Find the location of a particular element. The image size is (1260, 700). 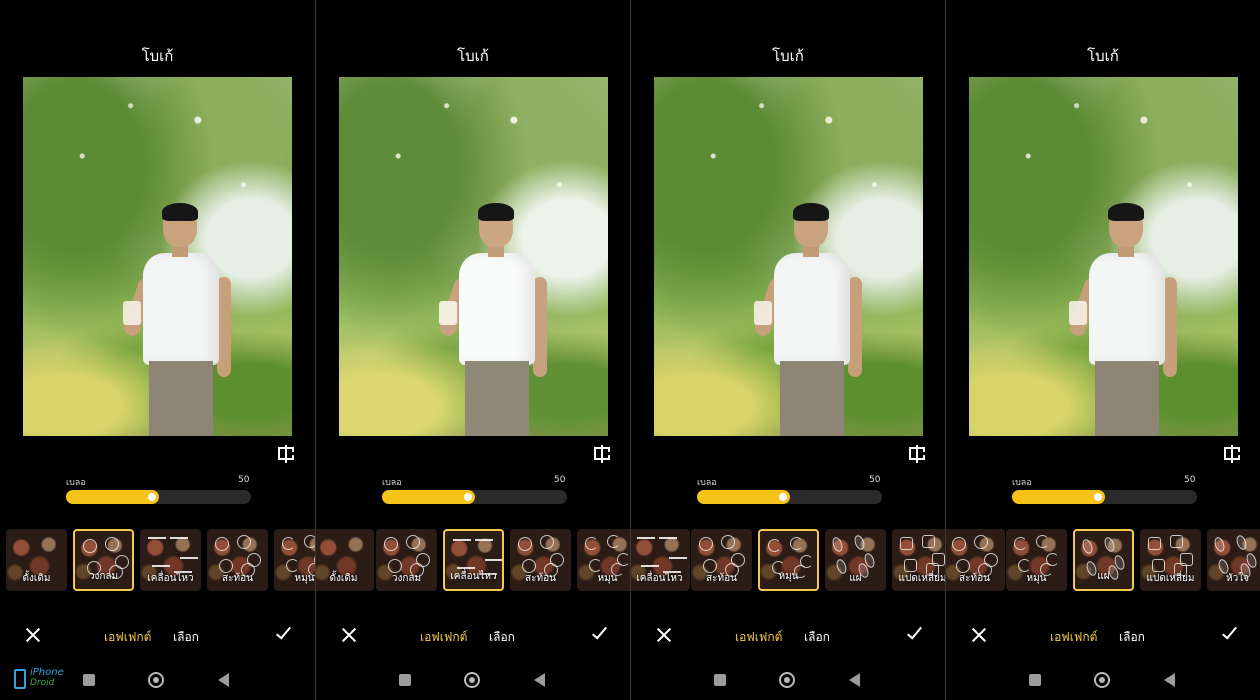

check-mark is located at coordinates (283, 631).